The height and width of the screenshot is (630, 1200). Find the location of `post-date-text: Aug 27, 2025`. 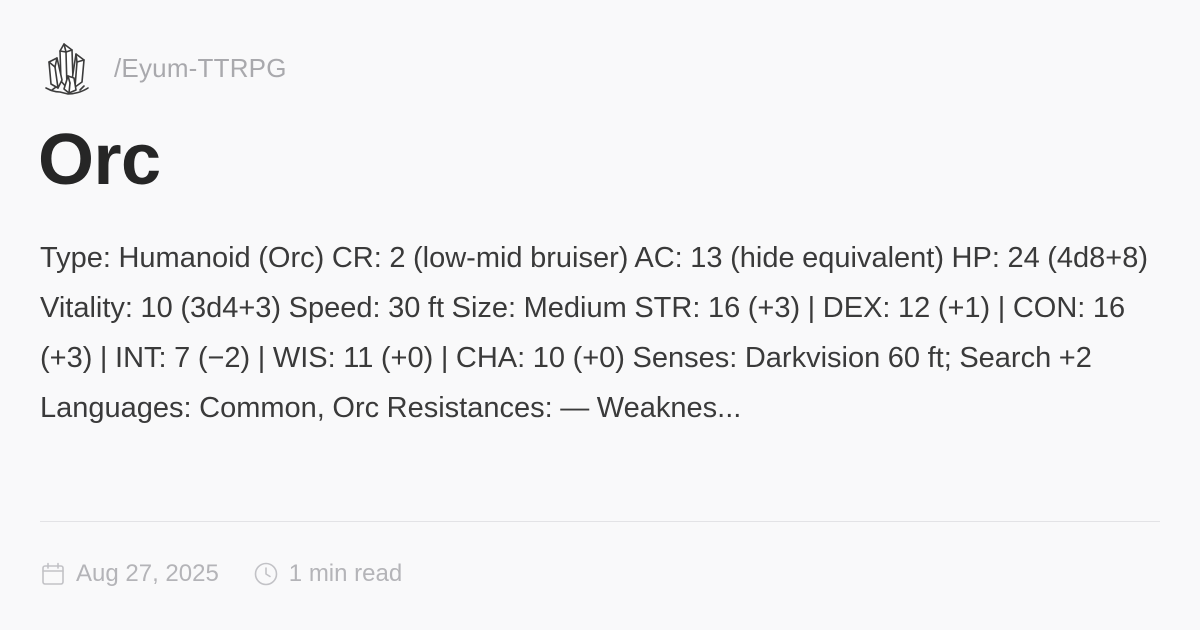

post-date-text: Aug 27, 2025 is located at coordinates (147, 573).